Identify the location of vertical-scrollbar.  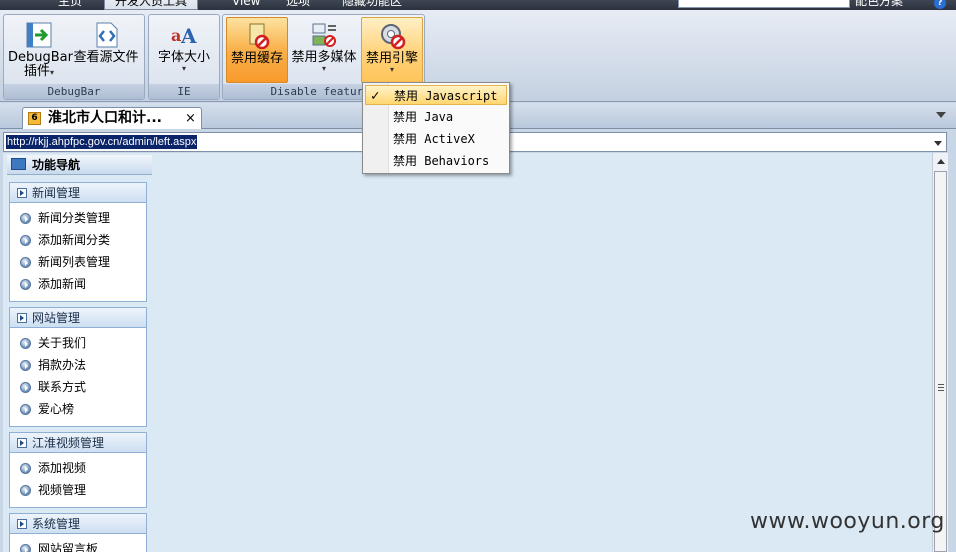
(940, 352).